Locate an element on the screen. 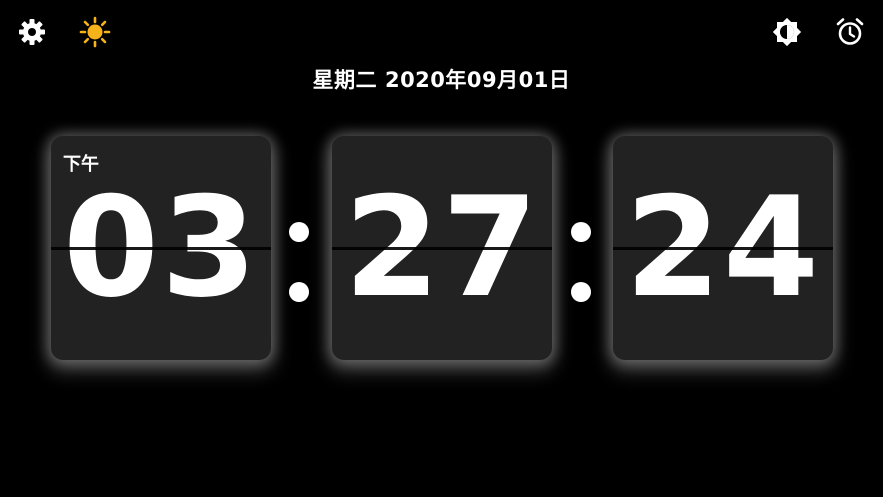 Image resolution: width=883 pixels, height=497 pixels. settings-button is located at coordinates (32, 32).